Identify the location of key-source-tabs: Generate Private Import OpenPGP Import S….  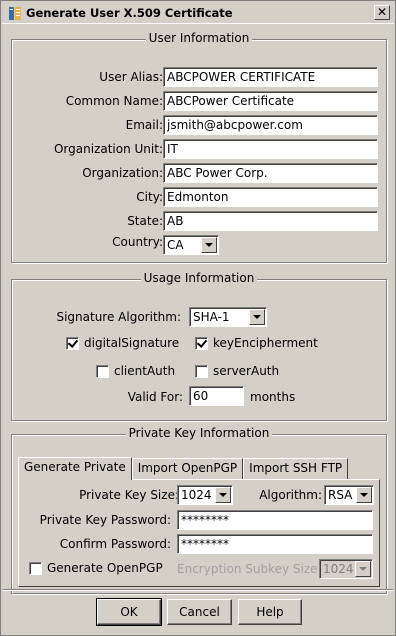
(183, 468).